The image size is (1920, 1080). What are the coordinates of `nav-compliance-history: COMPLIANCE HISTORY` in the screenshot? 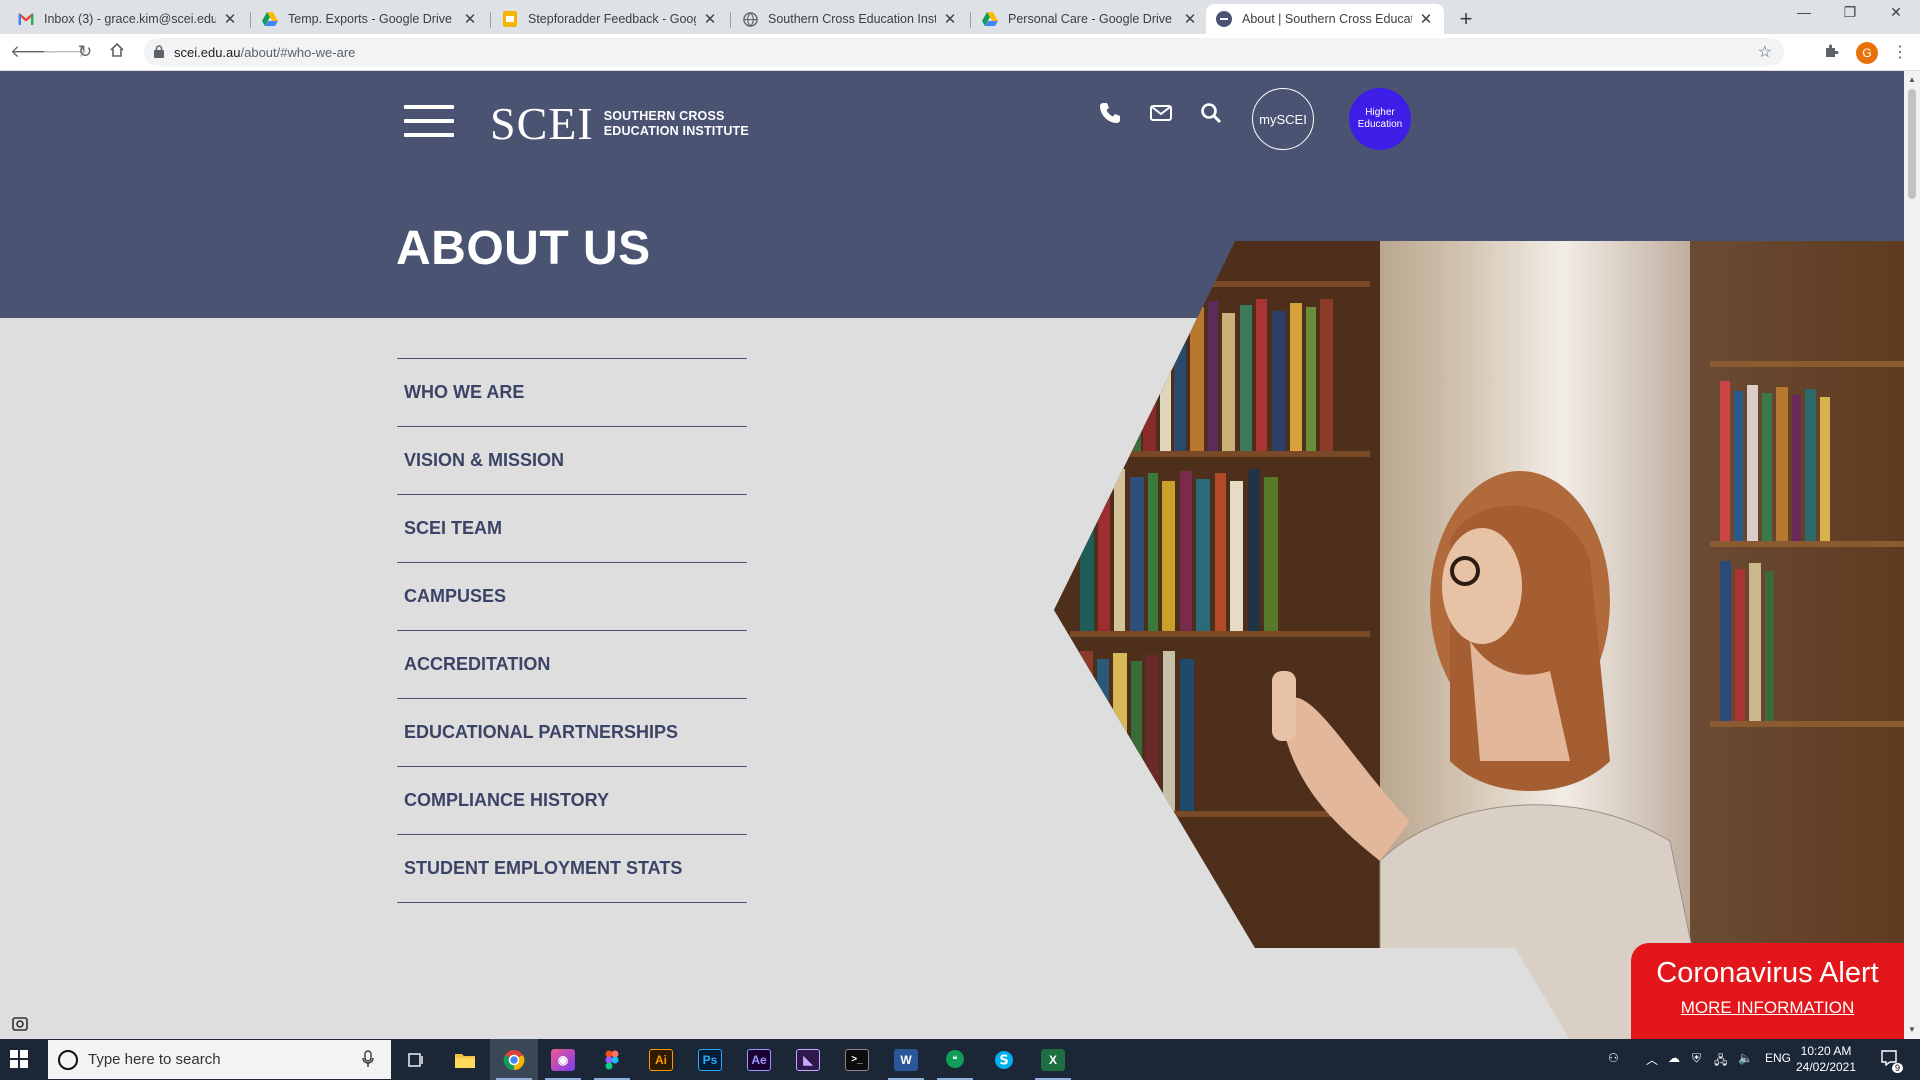 It's located at (572, 801).